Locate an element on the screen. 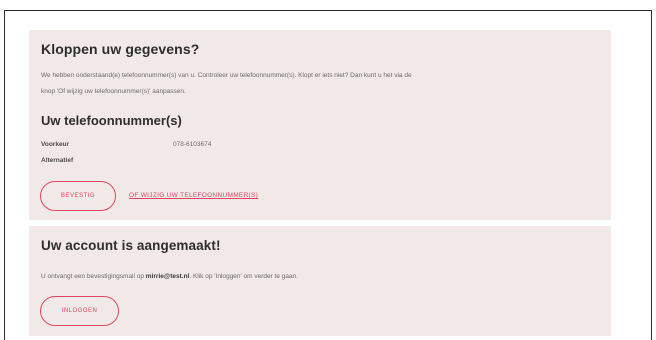 The width and height of the screenshot is (656, 340). confirm-details-title: Kloppen uw gegevens? is located at coordinates (120, 49).